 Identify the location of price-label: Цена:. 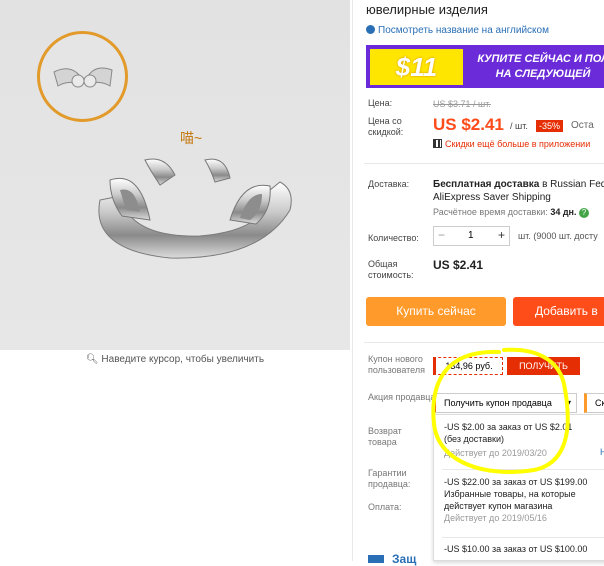
(380, 103).